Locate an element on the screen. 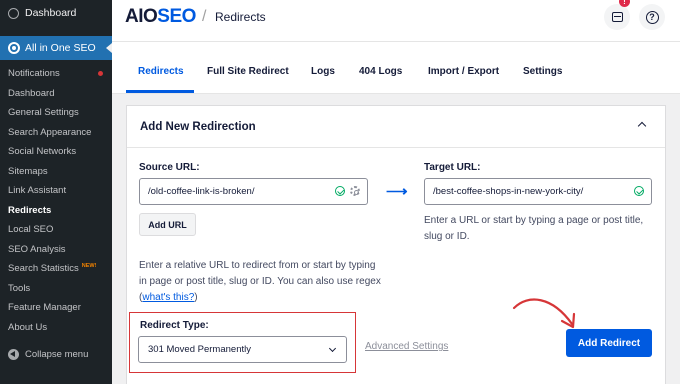 This screenshot has height=384, width=680. sidebar-item-label: Dashboard is located at coordinates (31, 93).